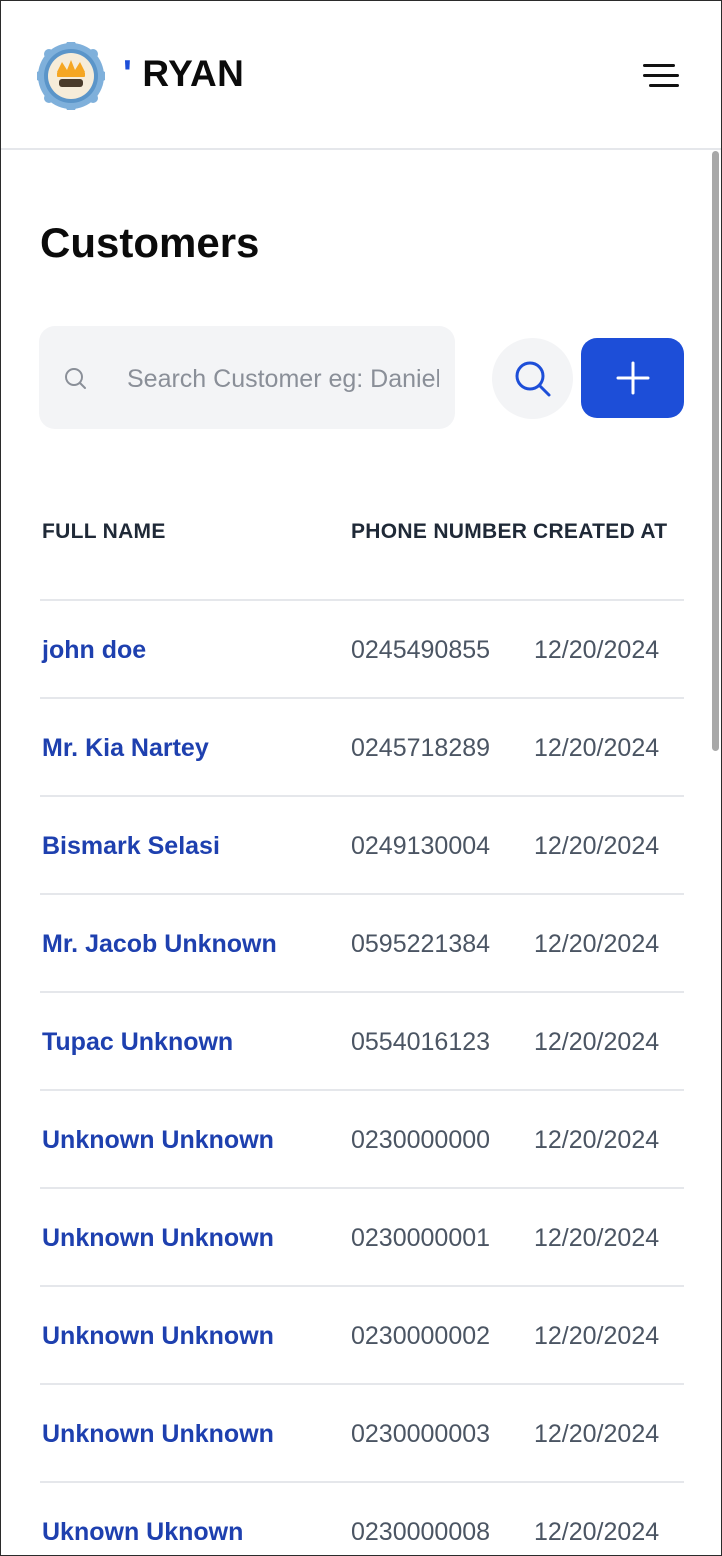  I want to click on plus-icon, so click(633, 378).